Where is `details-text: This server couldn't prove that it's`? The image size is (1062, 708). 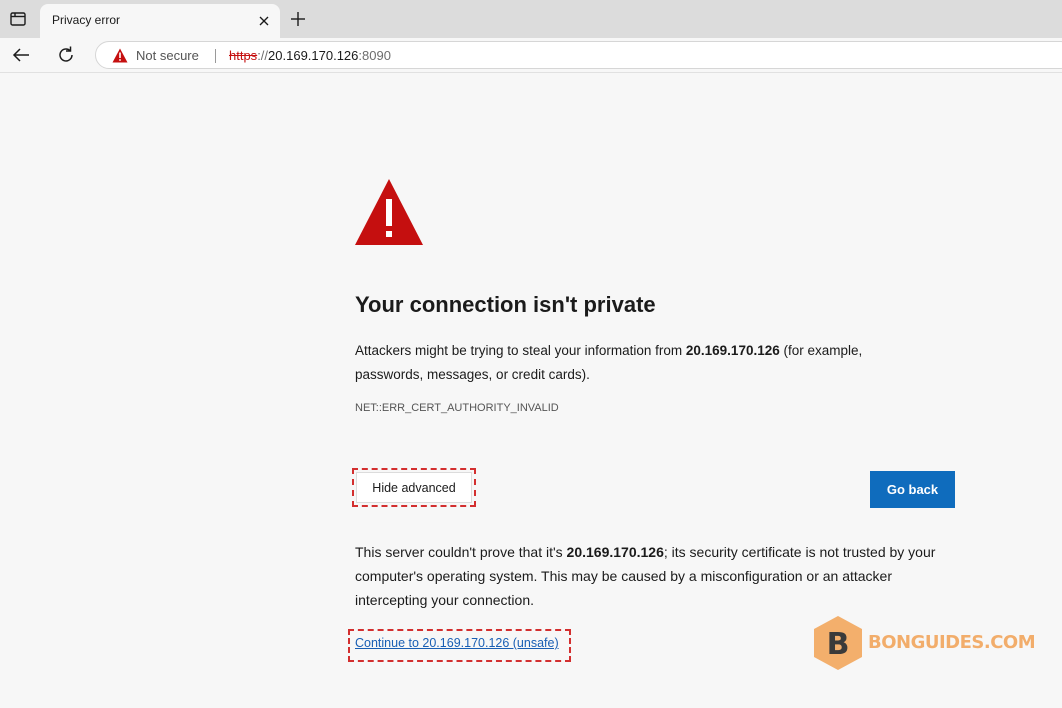 details-text: This server couldn't prove that it's is located at coordinates (461, 552).